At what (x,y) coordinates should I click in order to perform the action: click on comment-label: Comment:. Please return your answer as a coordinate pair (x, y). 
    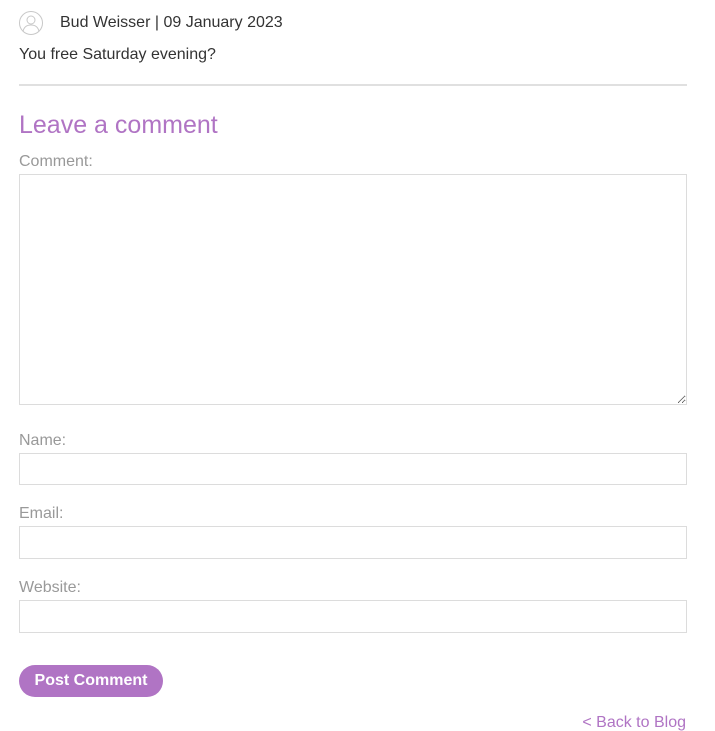
    Looking at the image, I should click on (56, 161).